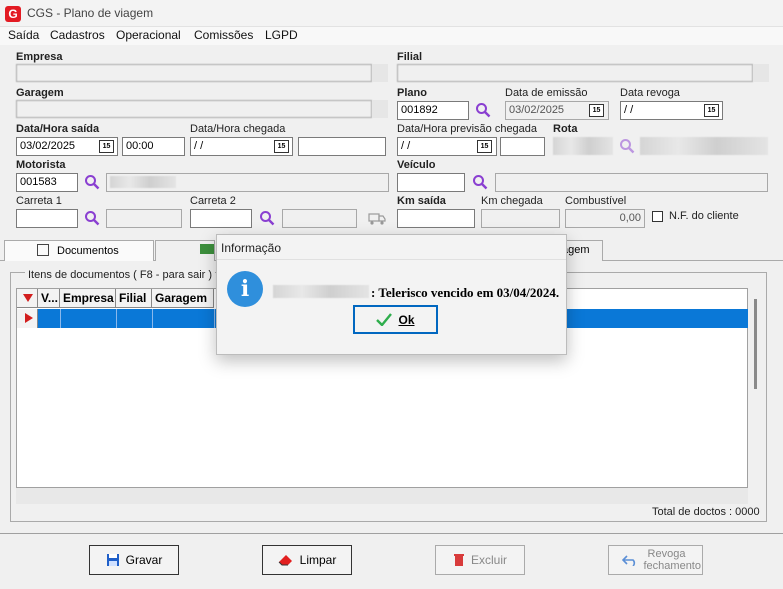 Image resolution: width=783 pixels, height=589 pixels. Describe the element at coordinates (307, 560) in the screenshot. I see `limpar-button: Limpar` at that location.